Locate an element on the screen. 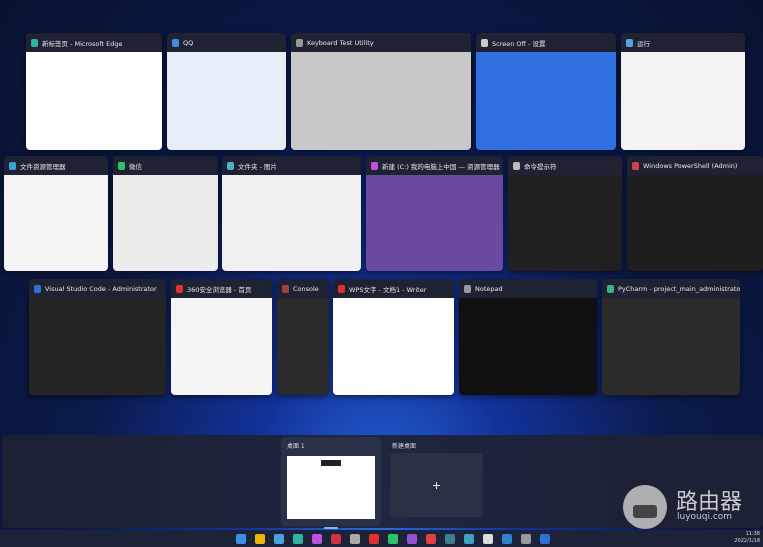 This screenshot has height=547, width=763. window-thumbnail: Visual Studio Code - Administrator is located at coordinates (97, 337).